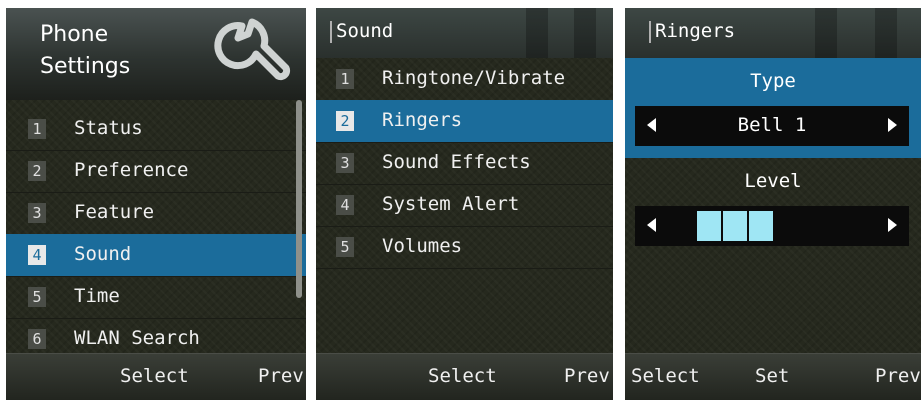  I want to click on item-label: System Alert, so click(451, 204).